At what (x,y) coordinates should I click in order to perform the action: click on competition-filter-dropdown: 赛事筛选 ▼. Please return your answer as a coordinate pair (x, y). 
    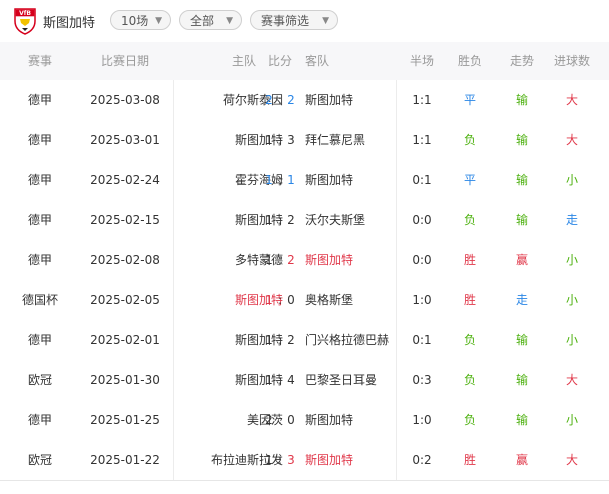
    Looking at the image, I should click on (294, 20).